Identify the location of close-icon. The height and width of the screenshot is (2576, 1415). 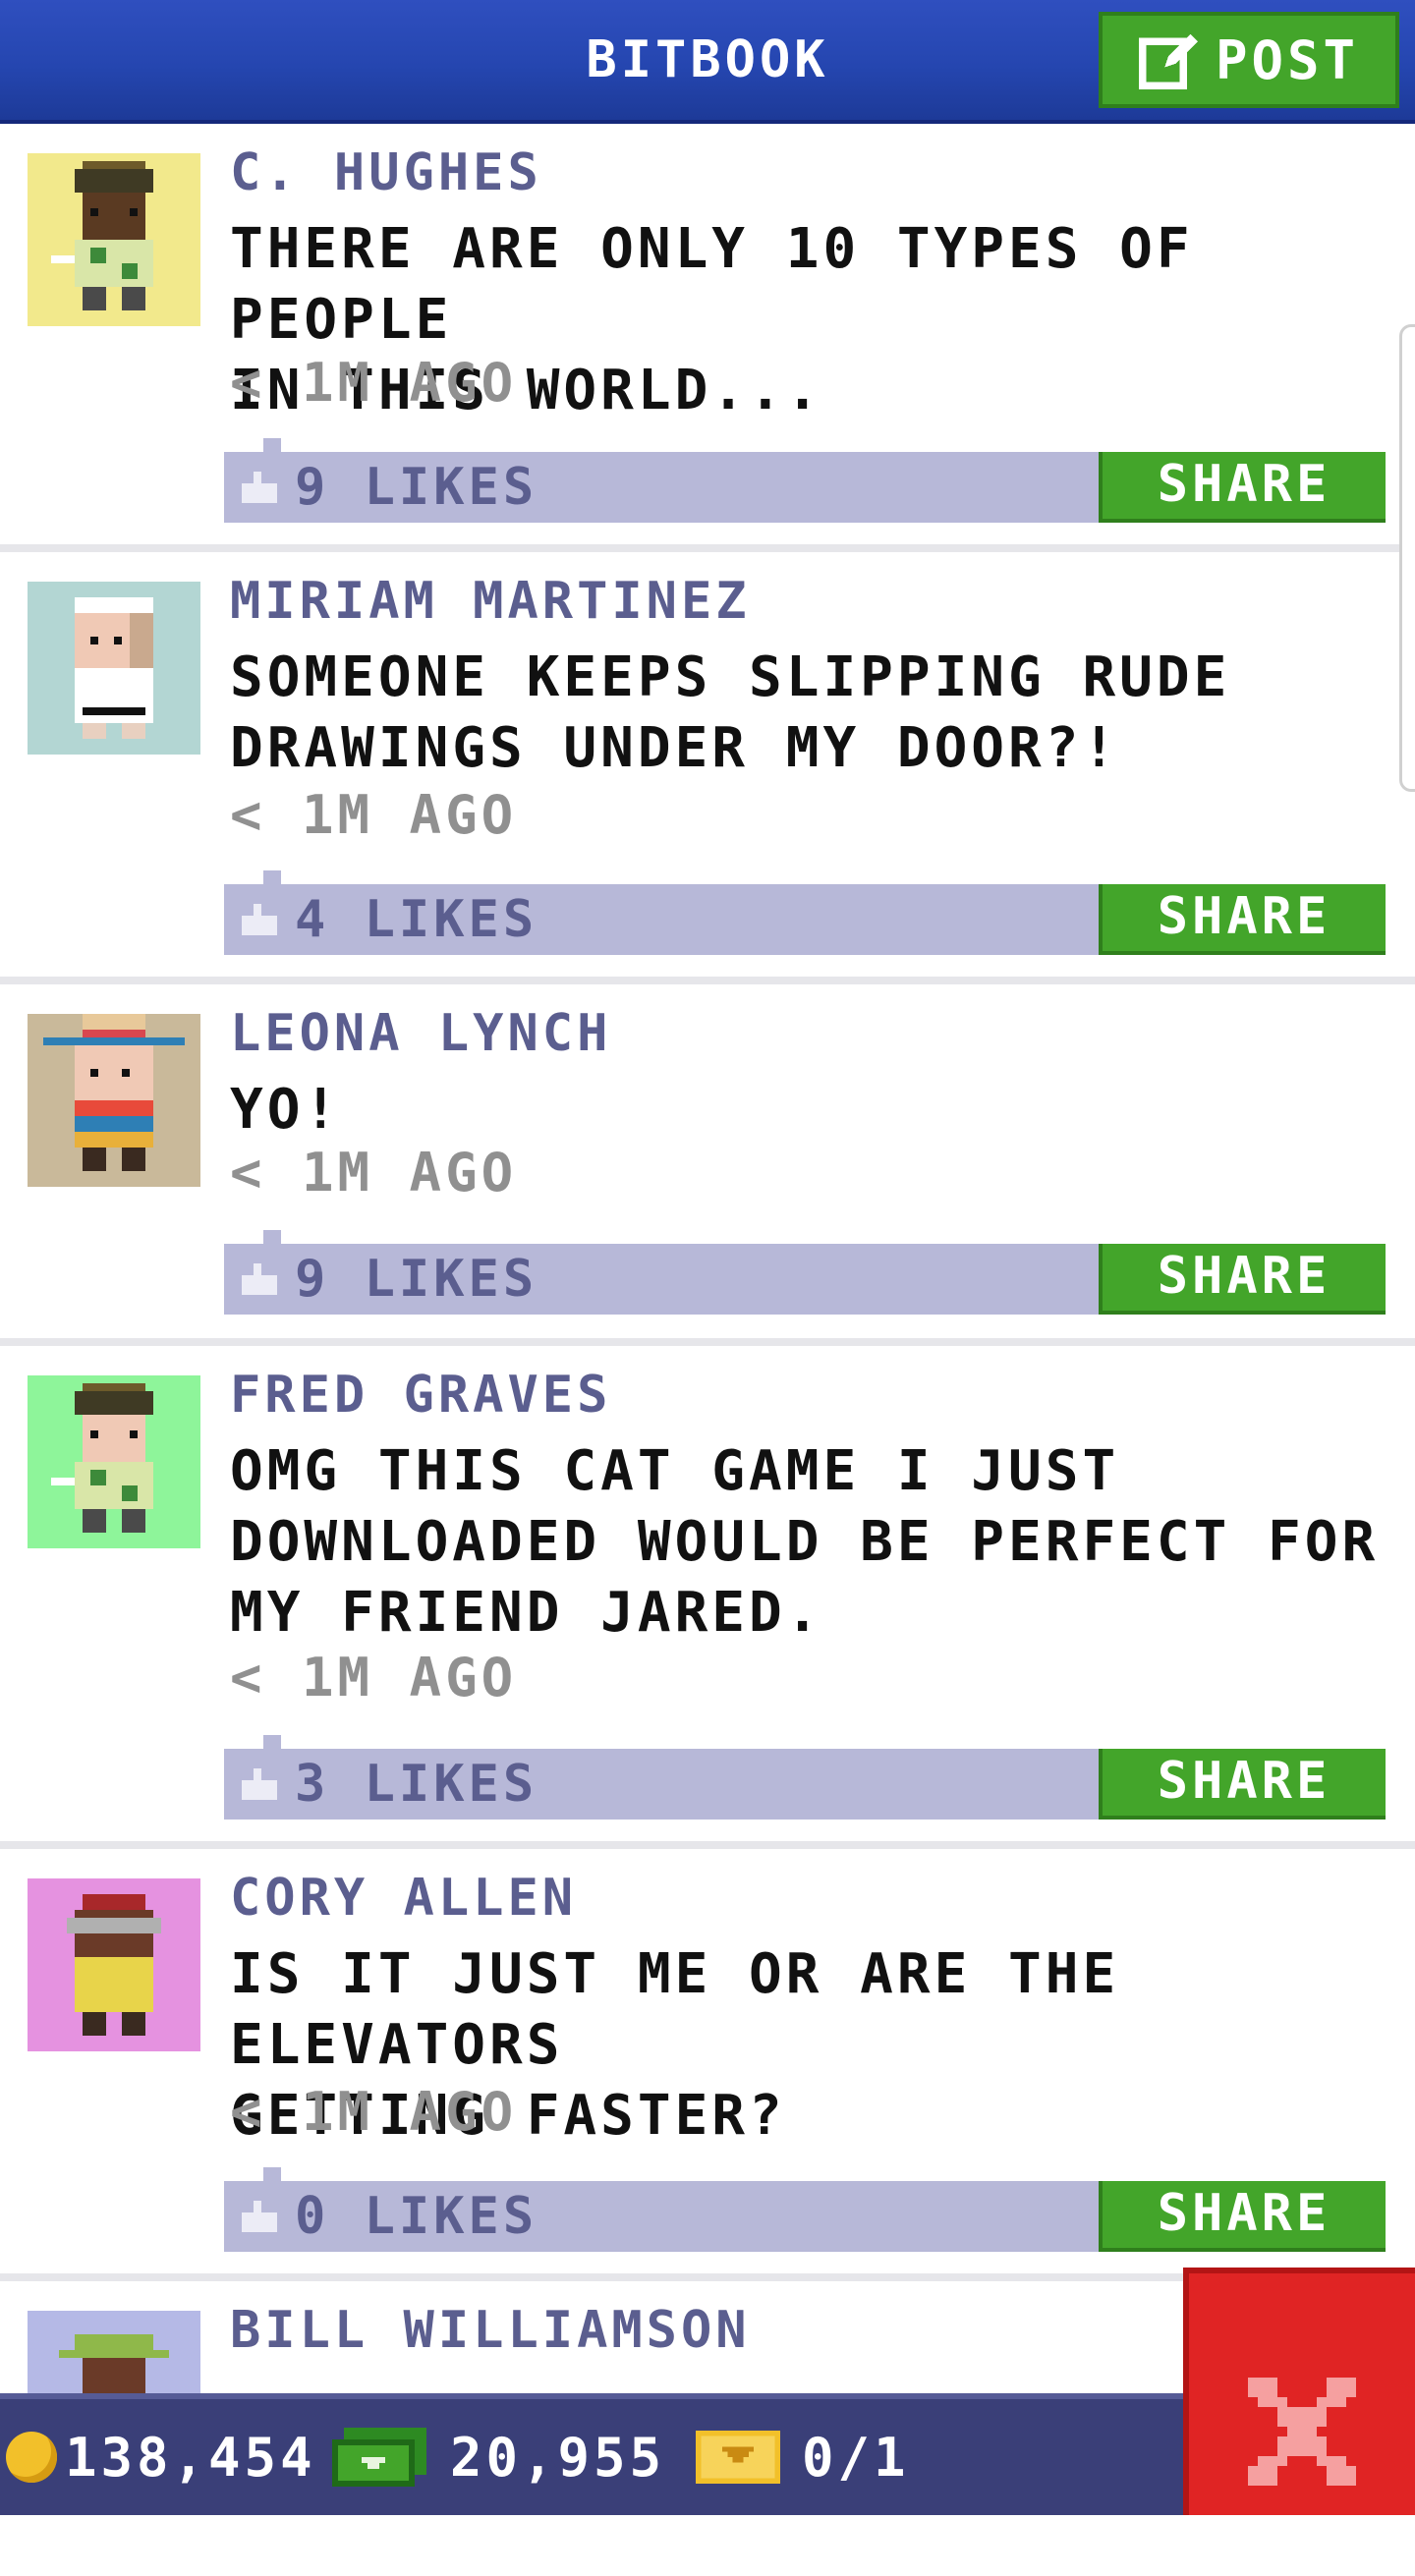
(1302, 2432).